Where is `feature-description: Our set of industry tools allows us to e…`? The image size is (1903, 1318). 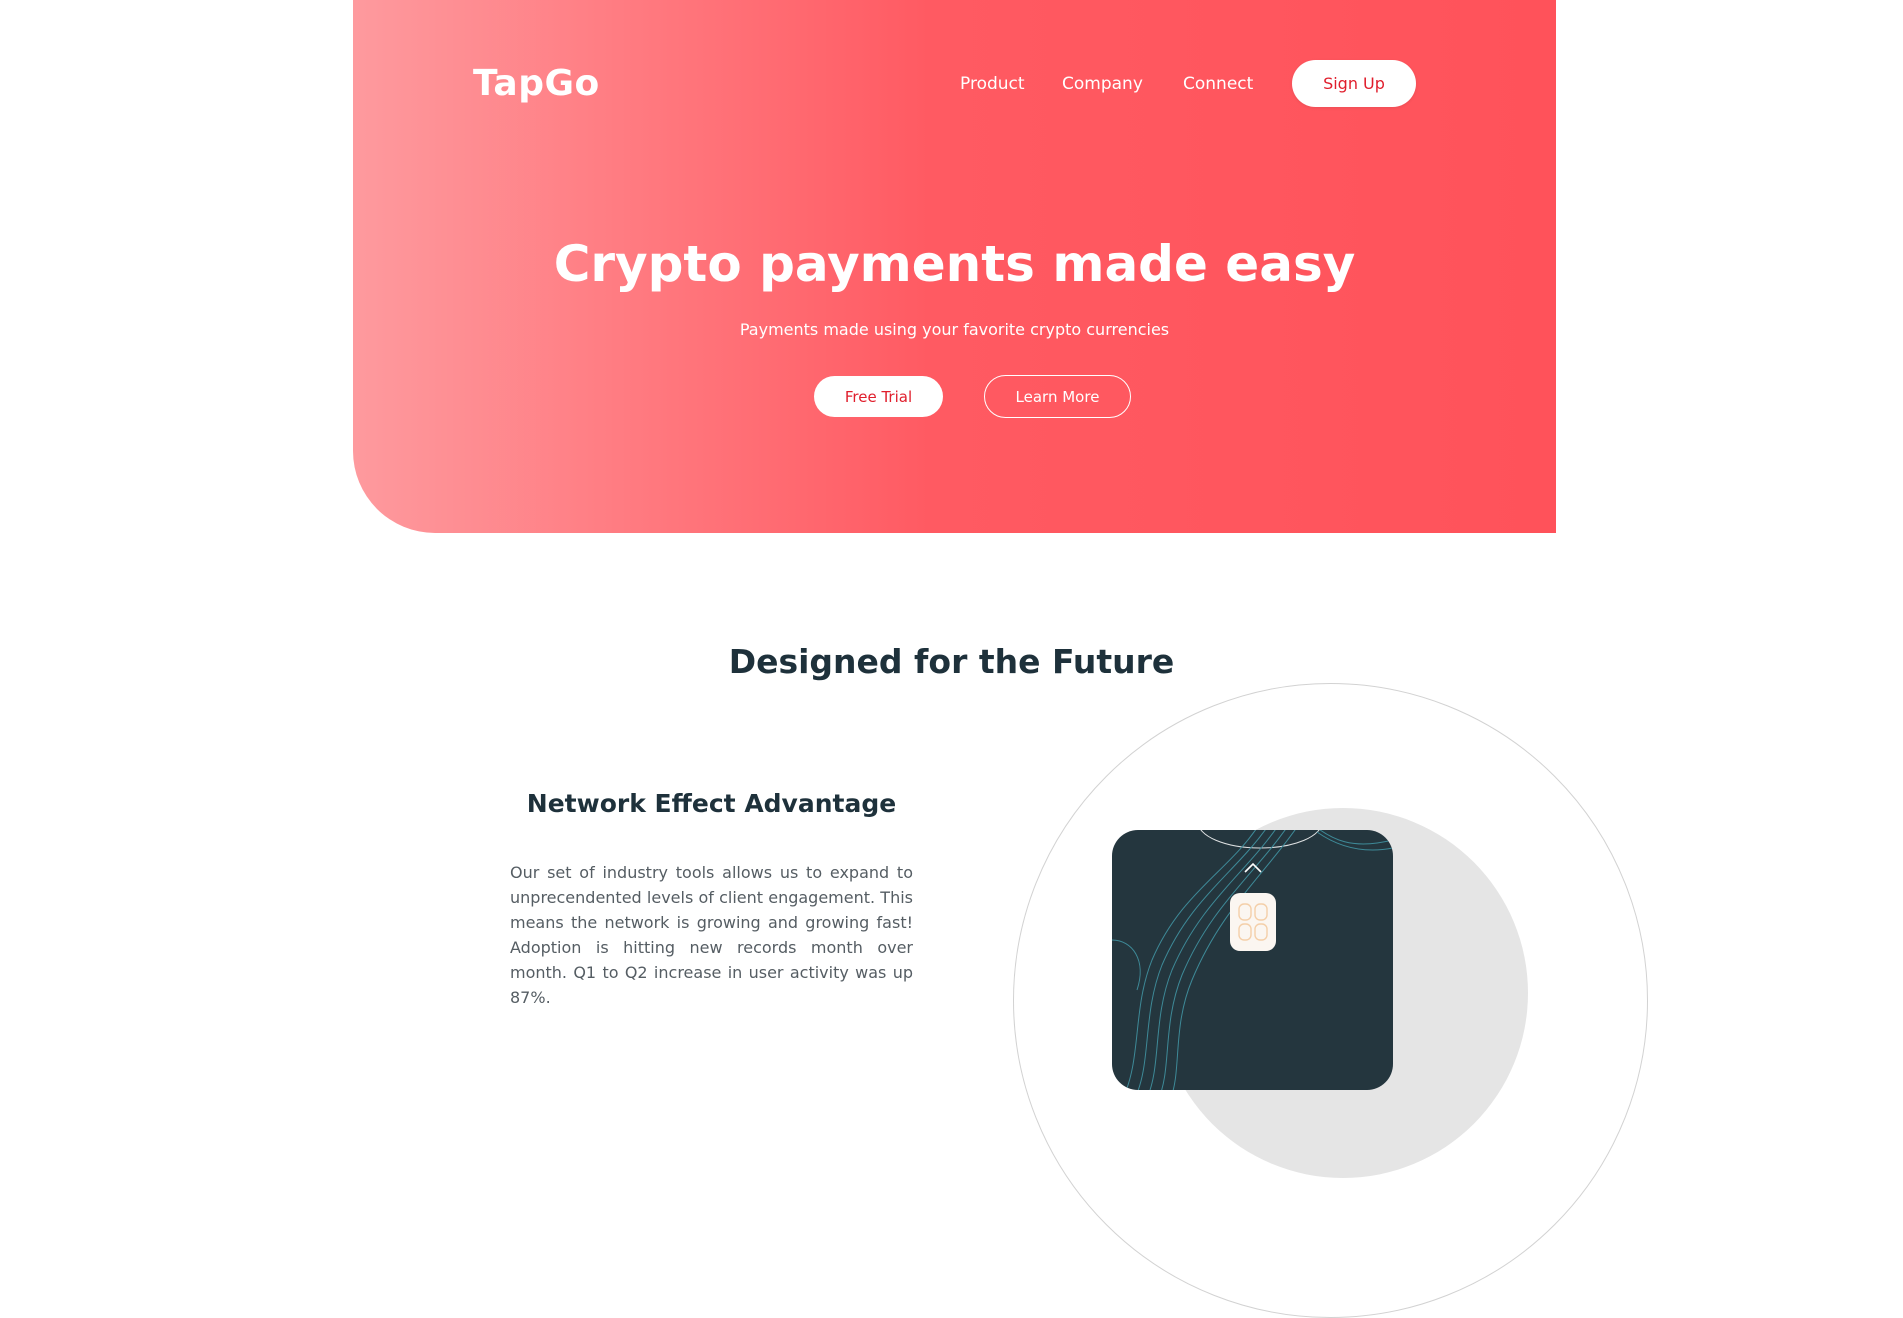
feature-description: Our set of industry tools allows us to e… is located at coordinates (711, 935).